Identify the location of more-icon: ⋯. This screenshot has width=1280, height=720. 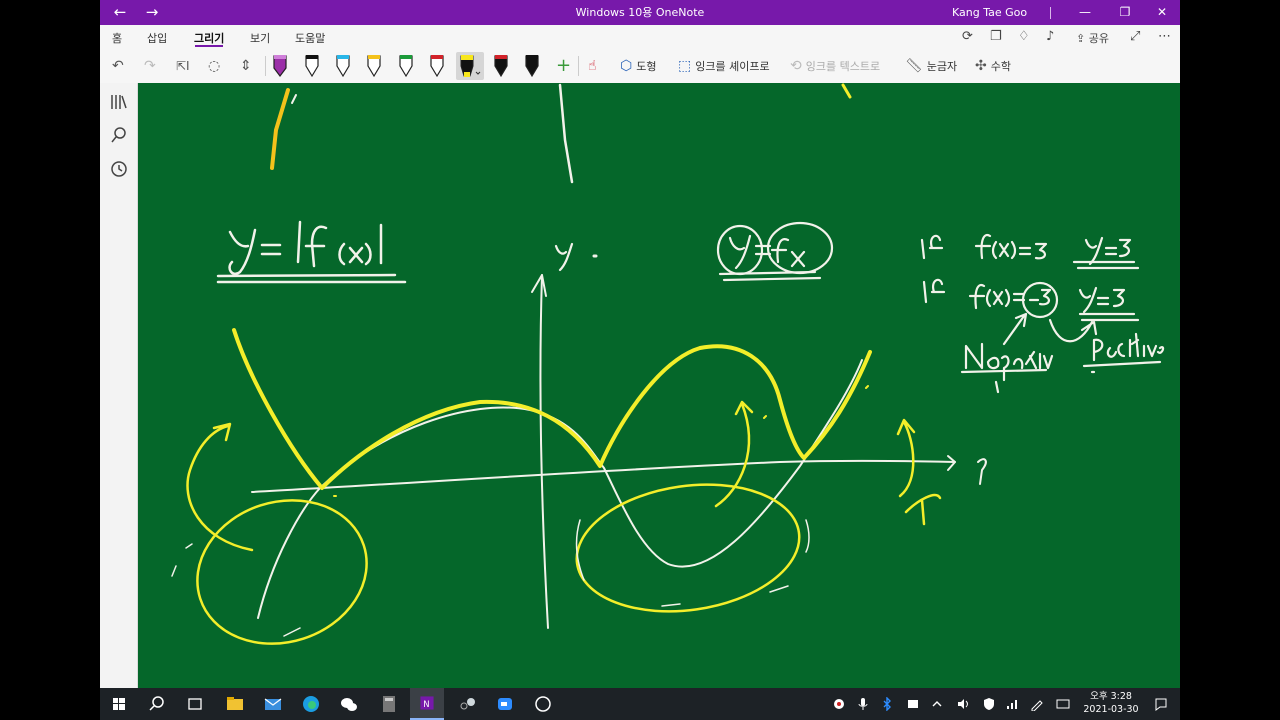
(1164, 36).